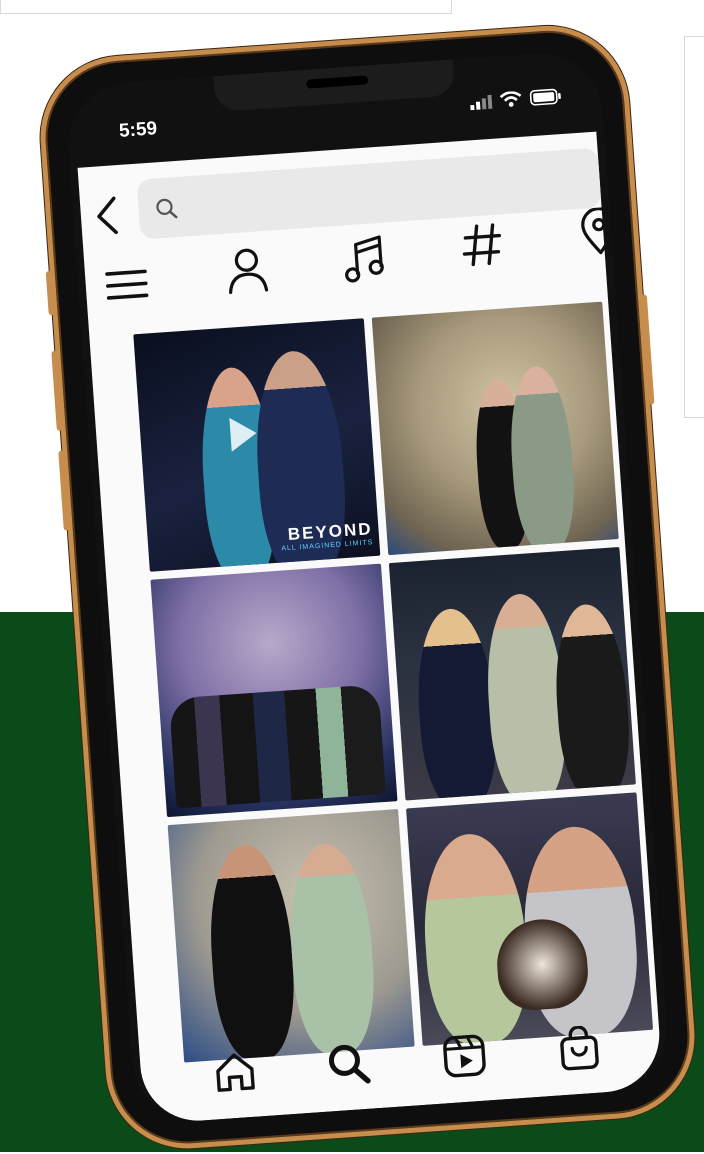  I want to click on signal-icon, so click(481, 102).